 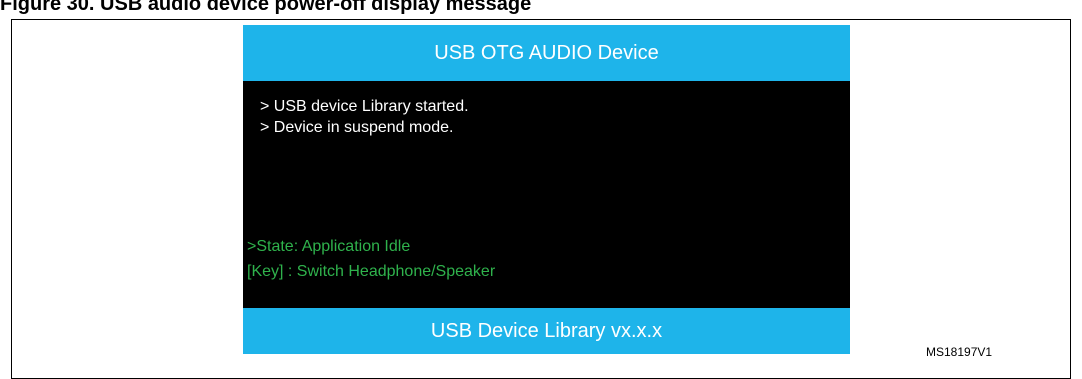 What do you see at coordinates (371, 271) in the screenshot?
I see `status-line-key-hint: [Key] : Switch Headphone/Speaker` at bounding box center [371, 271].